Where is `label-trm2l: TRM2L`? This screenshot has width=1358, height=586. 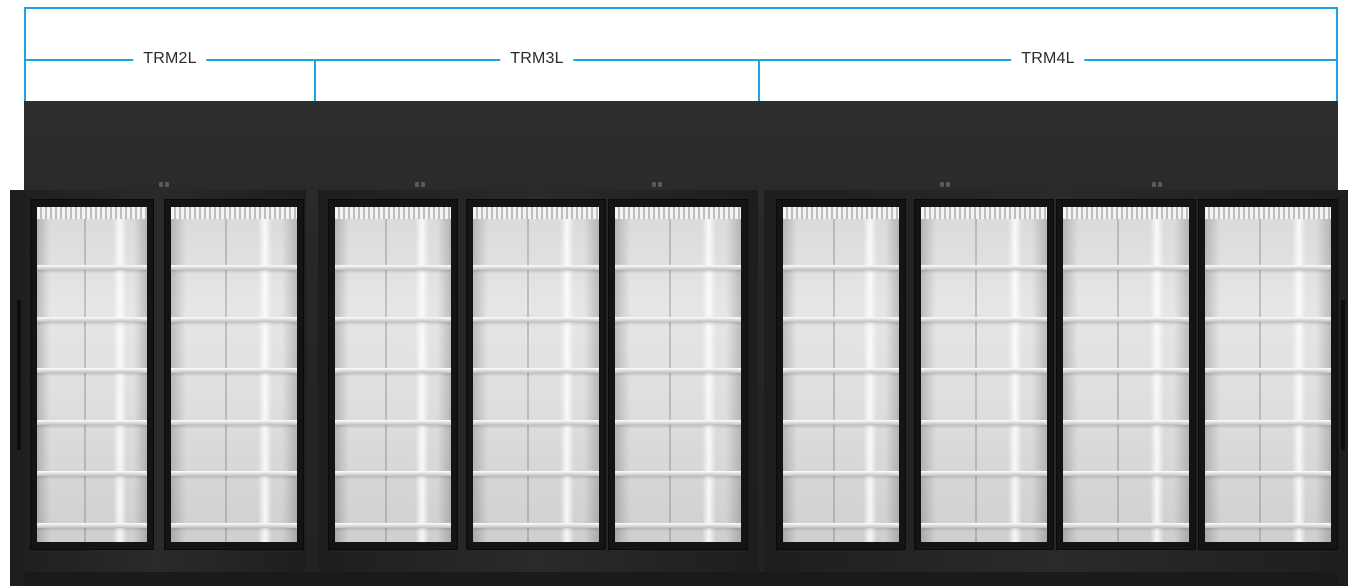 label-trm2l: TRM2L is located at coordinates (170, 59).